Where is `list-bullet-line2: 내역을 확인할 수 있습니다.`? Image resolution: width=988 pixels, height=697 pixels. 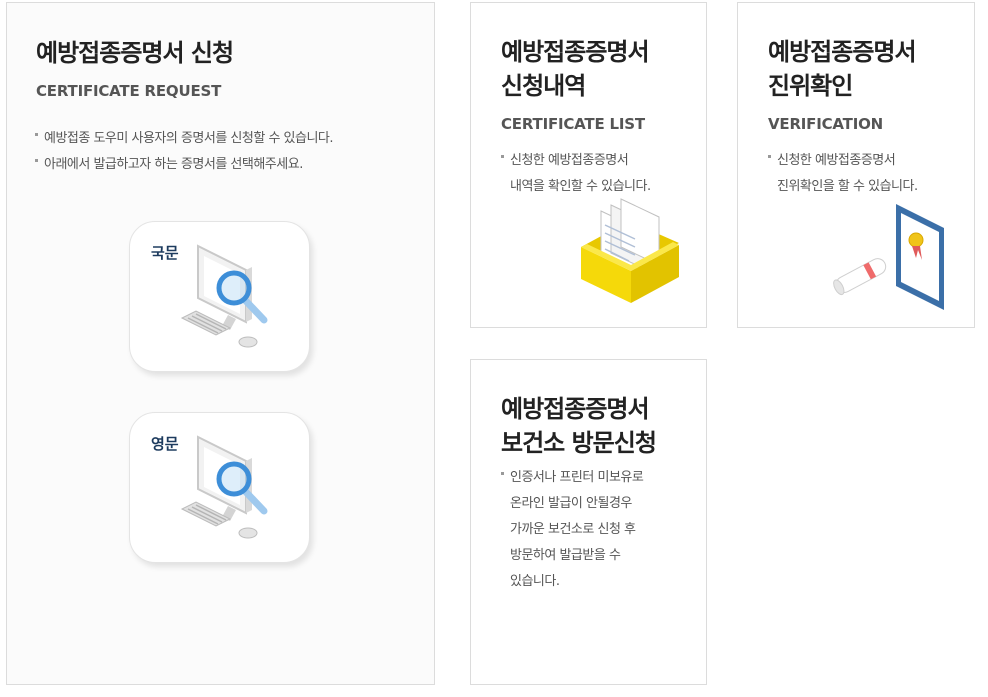 list-bullet-line2: 내역을 확인할 수 있습니다. is located at coordinates (580, 186).